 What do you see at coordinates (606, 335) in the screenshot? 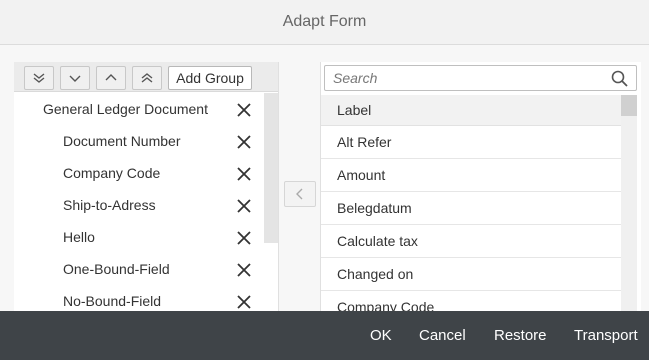
I see `transport-button: Transport` at bounding box center [606, 335].